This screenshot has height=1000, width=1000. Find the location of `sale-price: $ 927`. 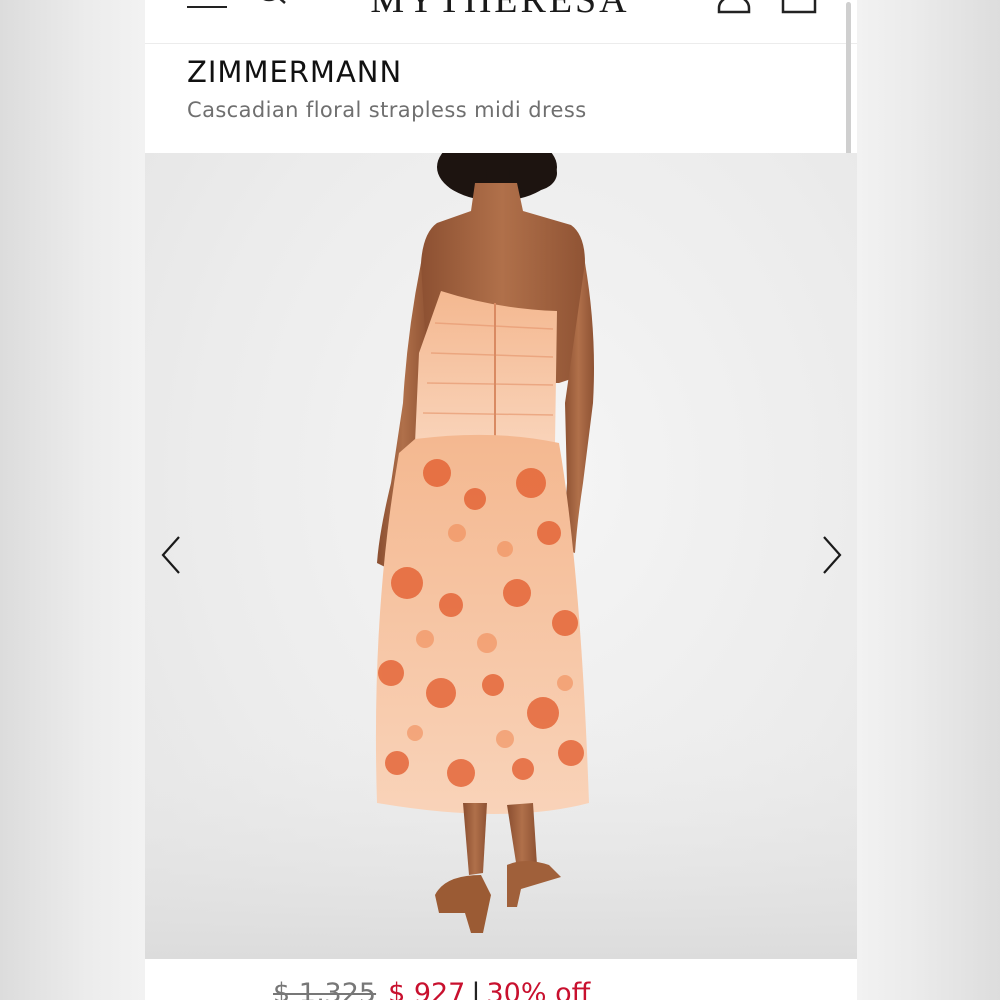

sale-price: $ 927 is located at coordinates (427, 989).